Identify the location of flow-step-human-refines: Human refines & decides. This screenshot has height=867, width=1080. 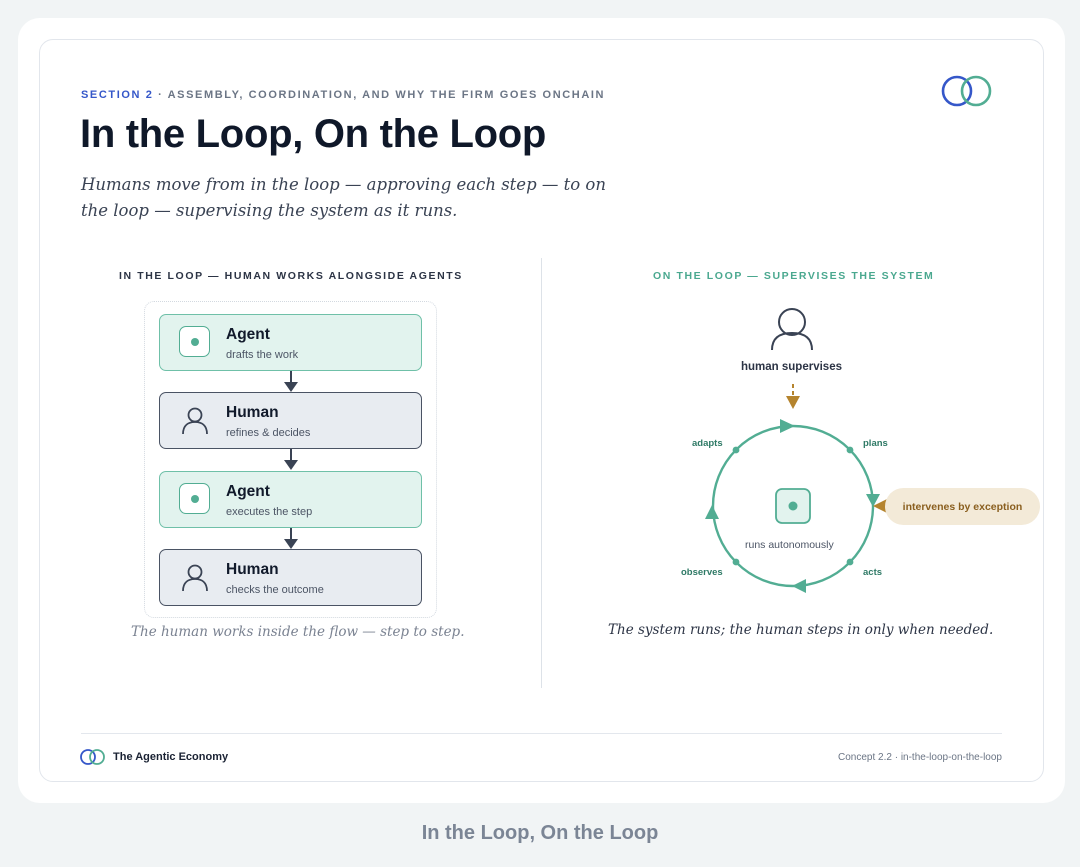
(290, 420).